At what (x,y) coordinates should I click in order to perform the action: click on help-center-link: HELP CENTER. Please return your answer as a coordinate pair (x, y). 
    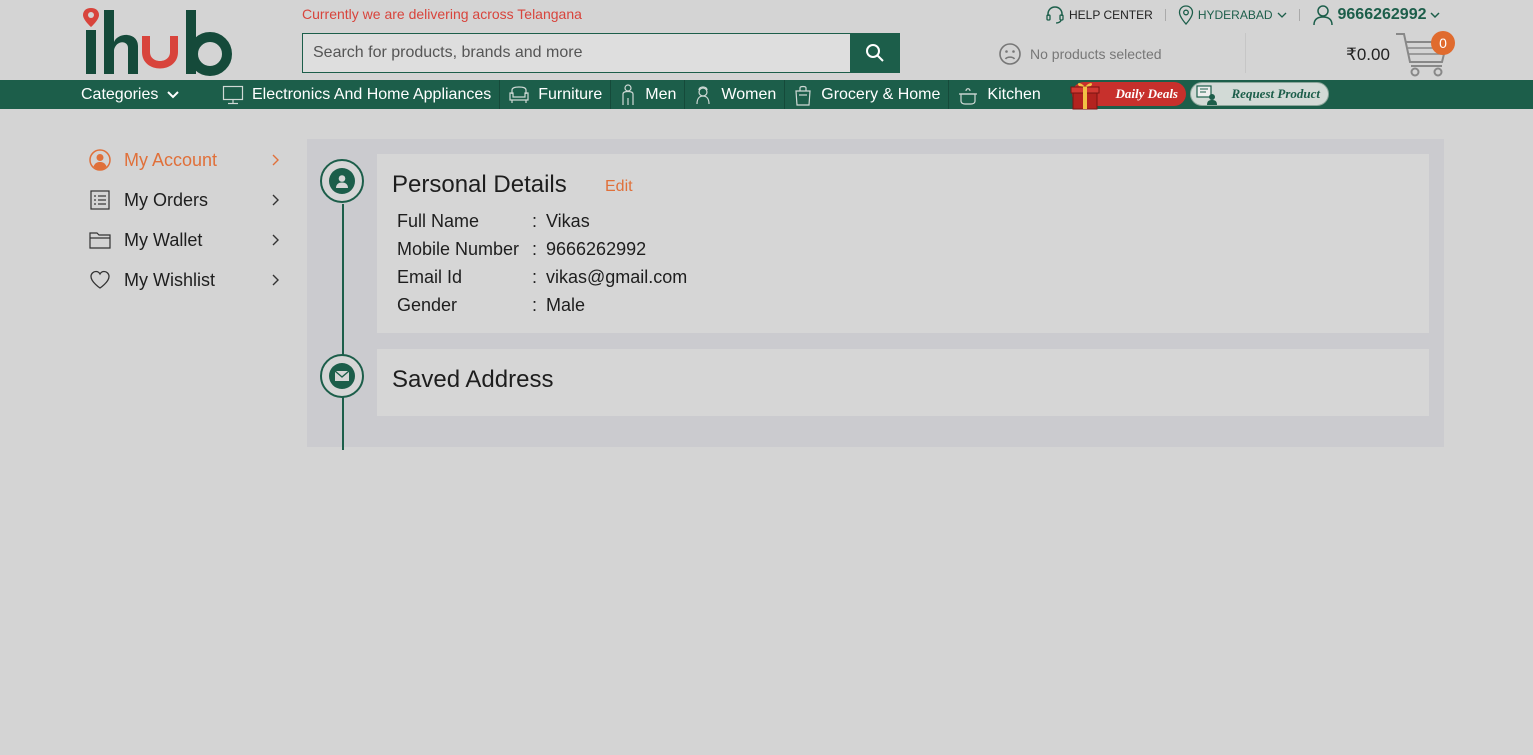
    Looking at the image, I should click on (1099, 15).